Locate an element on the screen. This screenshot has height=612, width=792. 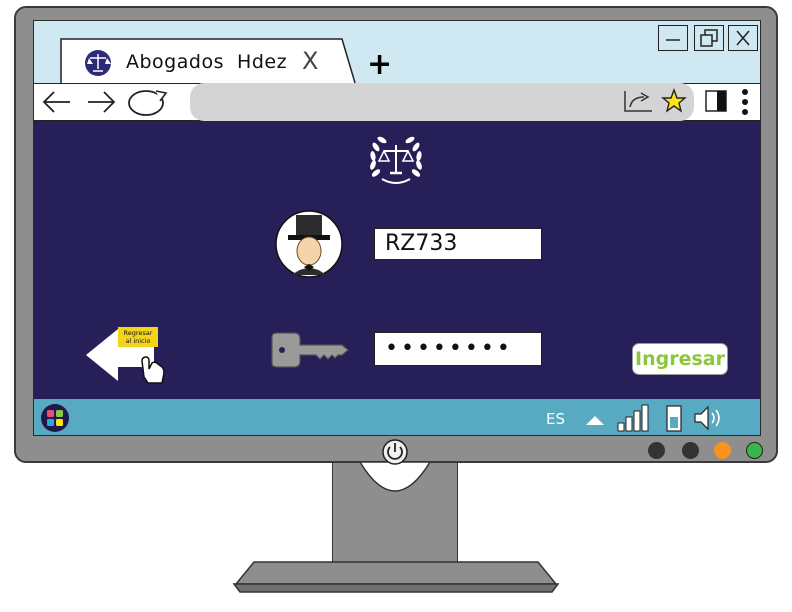
submit-login-button: Ingresar is located at coordinates (680, 359).